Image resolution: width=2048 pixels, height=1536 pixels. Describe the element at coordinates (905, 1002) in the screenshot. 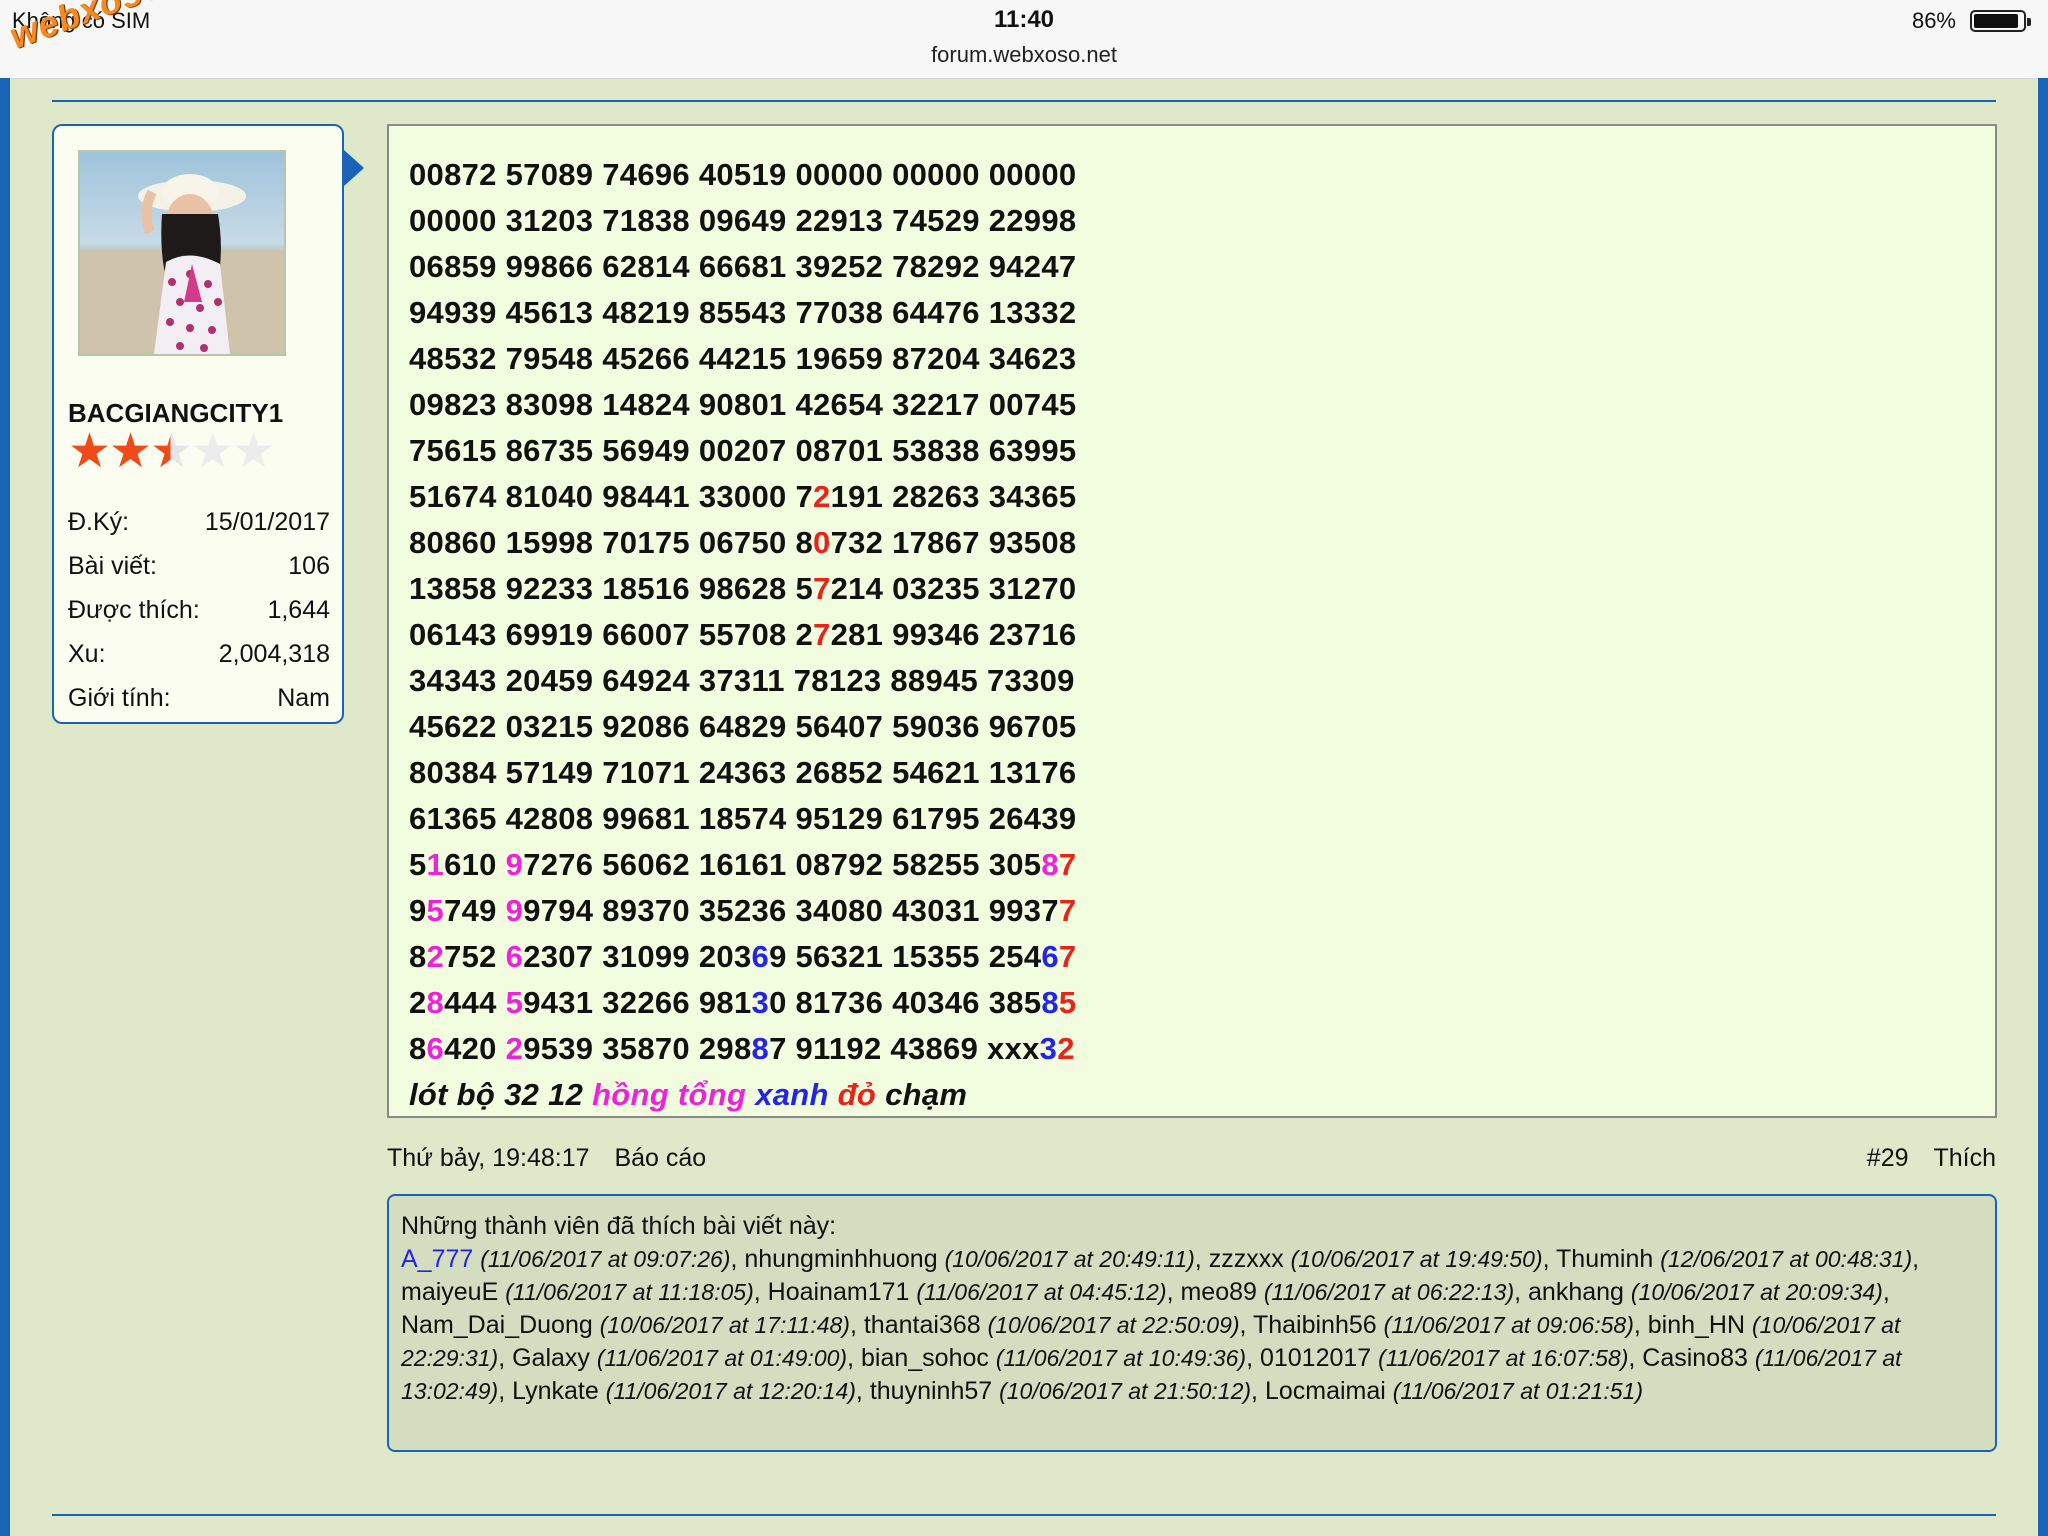

I see `number-segment: 0 81736 40346 385` at that location.